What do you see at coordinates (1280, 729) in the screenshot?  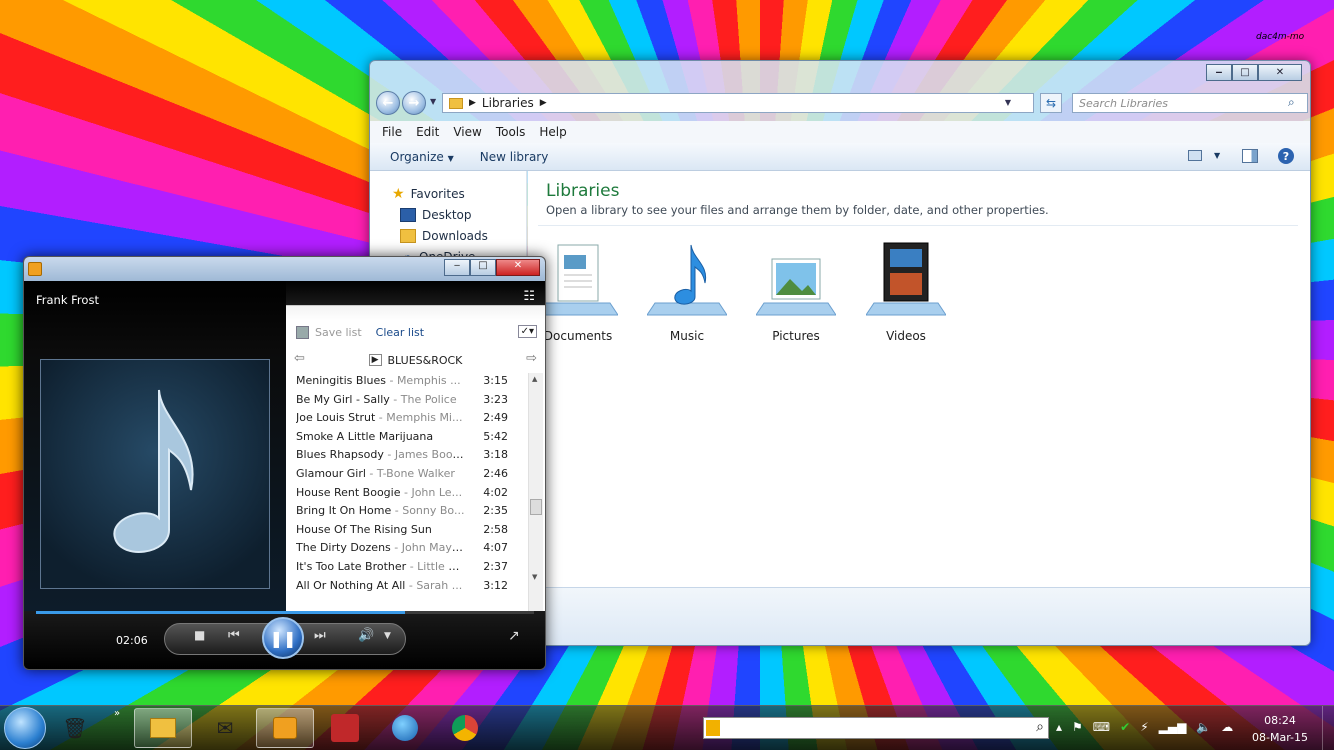 I see `clock: 08:24 08-Mar-15` at bounding box center [1280, 729].